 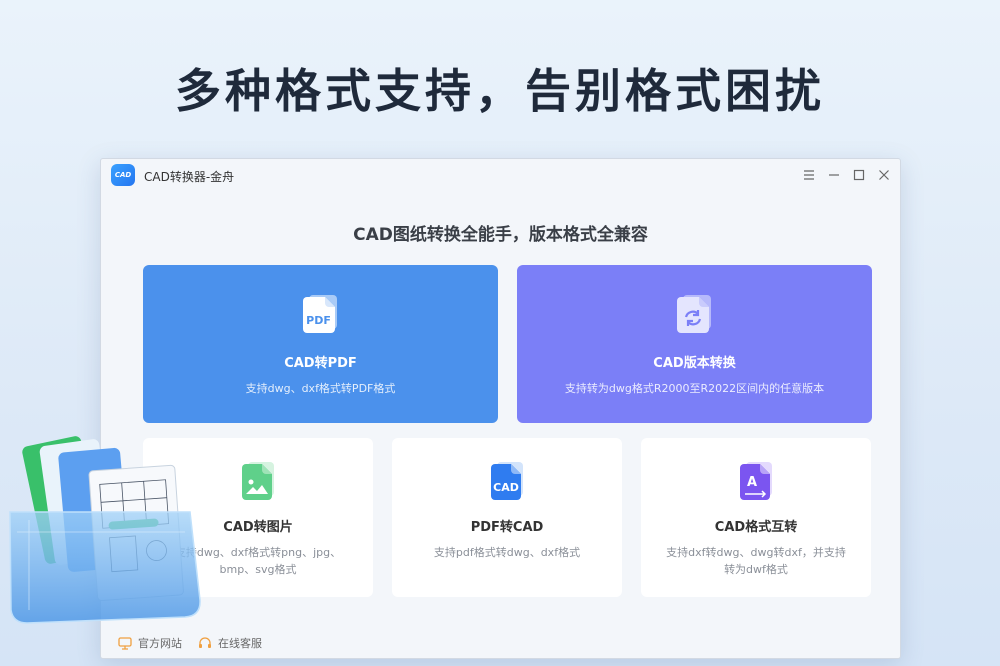 I want to click on cad-version-title: CAD版本转换, so click(x=694, y=363).